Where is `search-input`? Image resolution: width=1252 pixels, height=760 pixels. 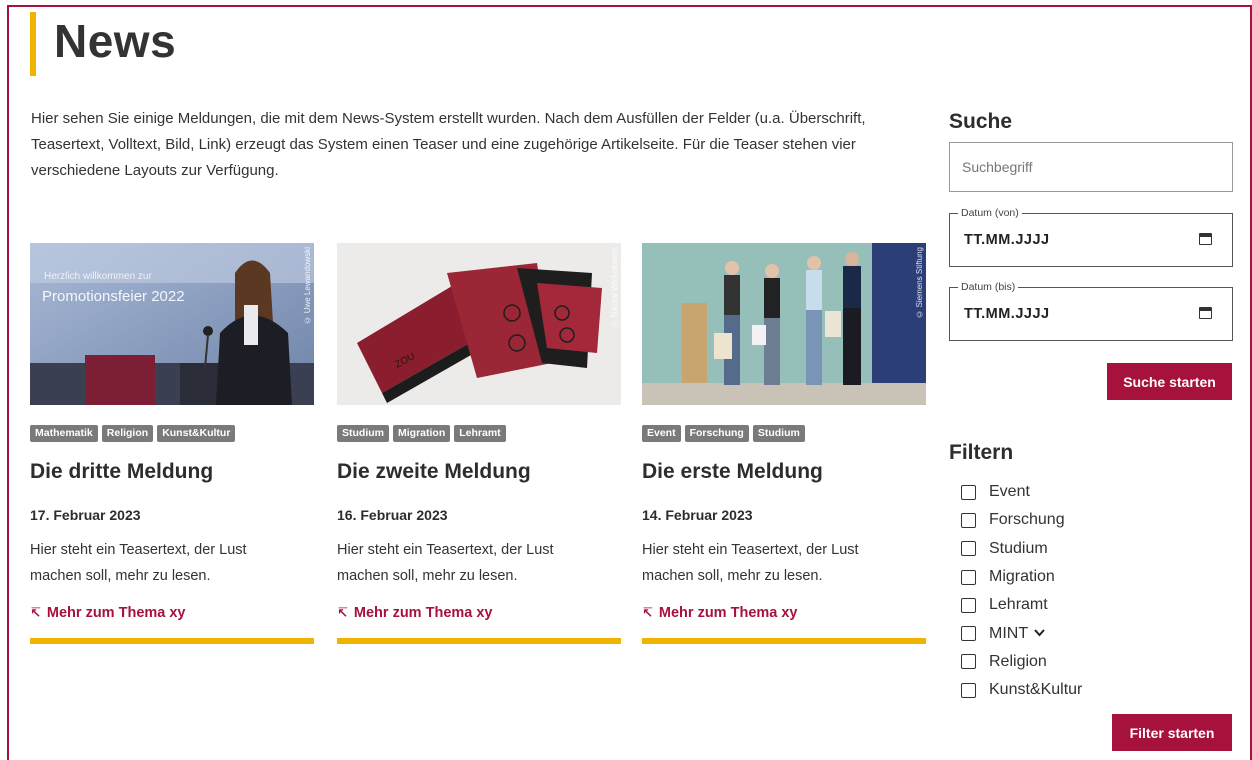
search-input is located at coordinates (1091, 167).